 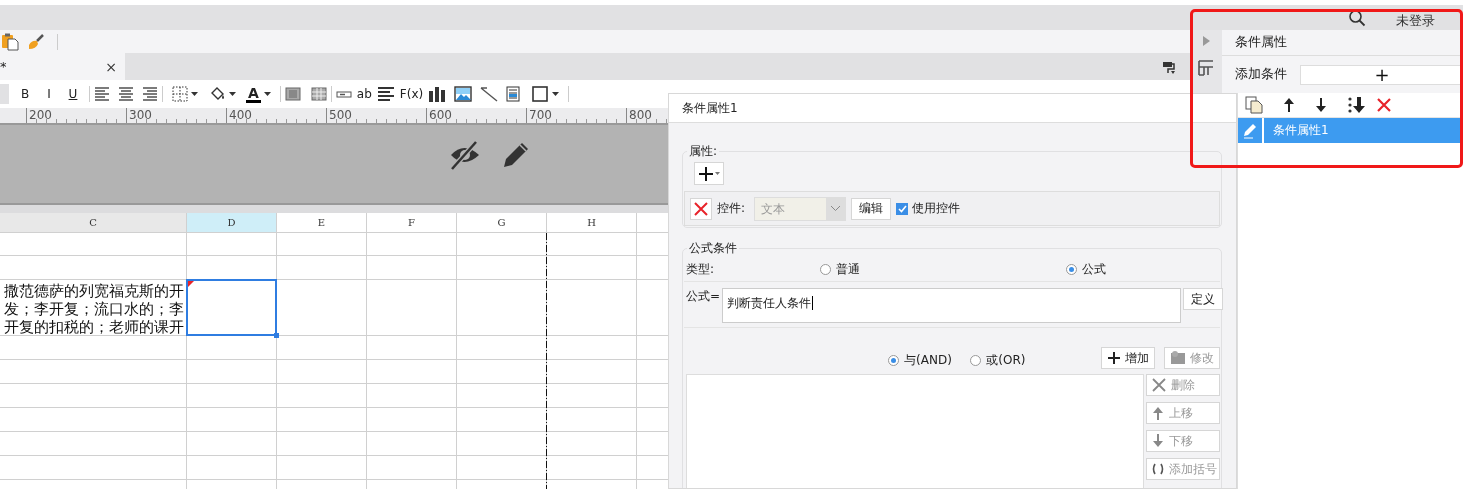 I want to click on add-condition-button: +, so click(x=1381, y=74).